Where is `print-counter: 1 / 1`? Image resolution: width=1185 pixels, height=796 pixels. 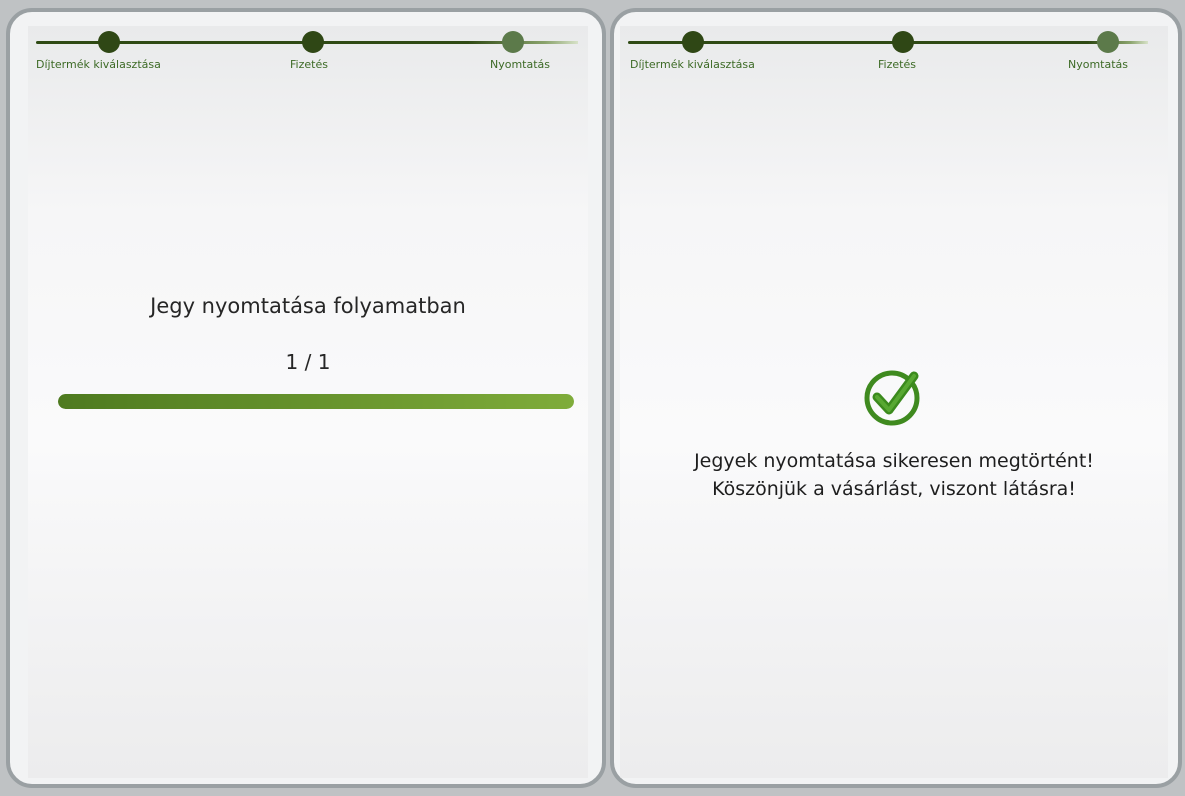 print-counter: 1 / 1 is located at coordinates (308, 362).